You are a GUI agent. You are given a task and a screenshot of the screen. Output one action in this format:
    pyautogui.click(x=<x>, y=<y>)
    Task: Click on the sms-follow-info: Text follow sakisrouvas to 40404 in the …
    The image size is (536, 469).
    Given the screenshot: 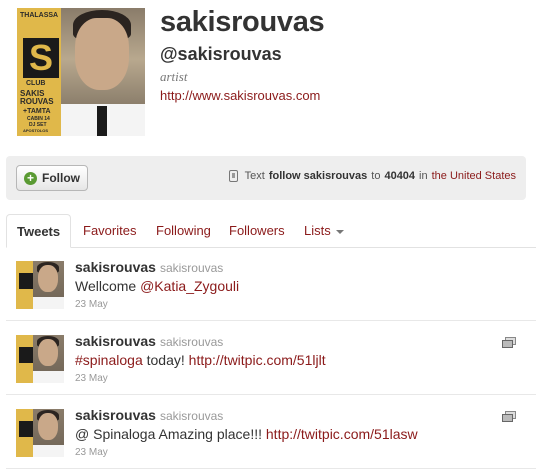 What is the action you would take?
    pyautogui.click(x=372, y=176)
    